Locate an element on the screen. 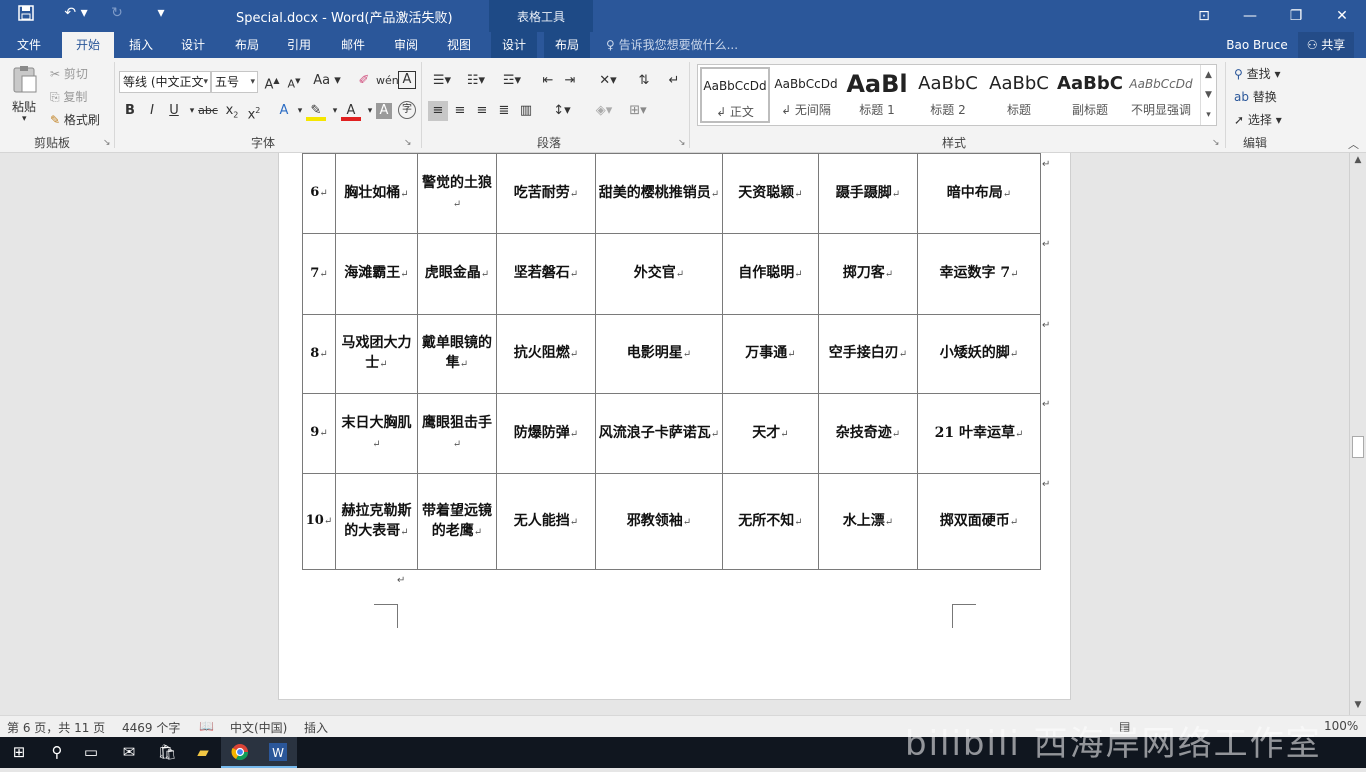  tab-table-design: 设计 is located at coordinates (514, 45).